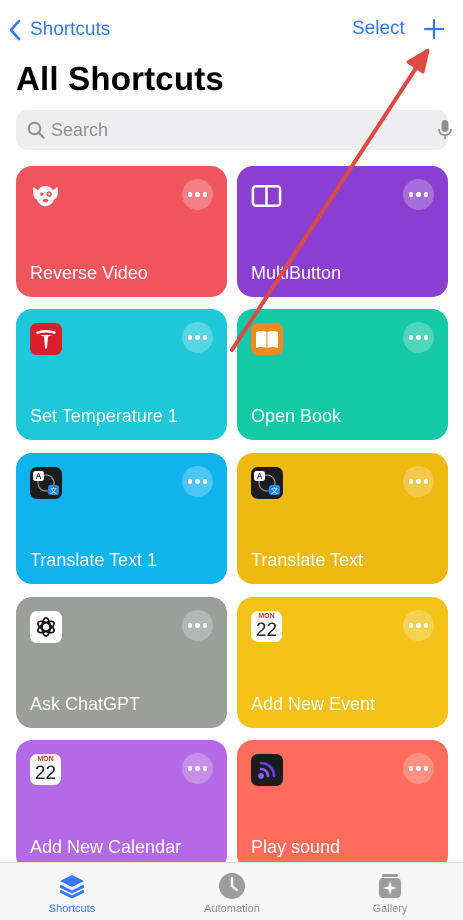 The height and width of the screenshot is (920, 463). I want to click on shortcut-label: Translate Text 1, so click(94, 560).